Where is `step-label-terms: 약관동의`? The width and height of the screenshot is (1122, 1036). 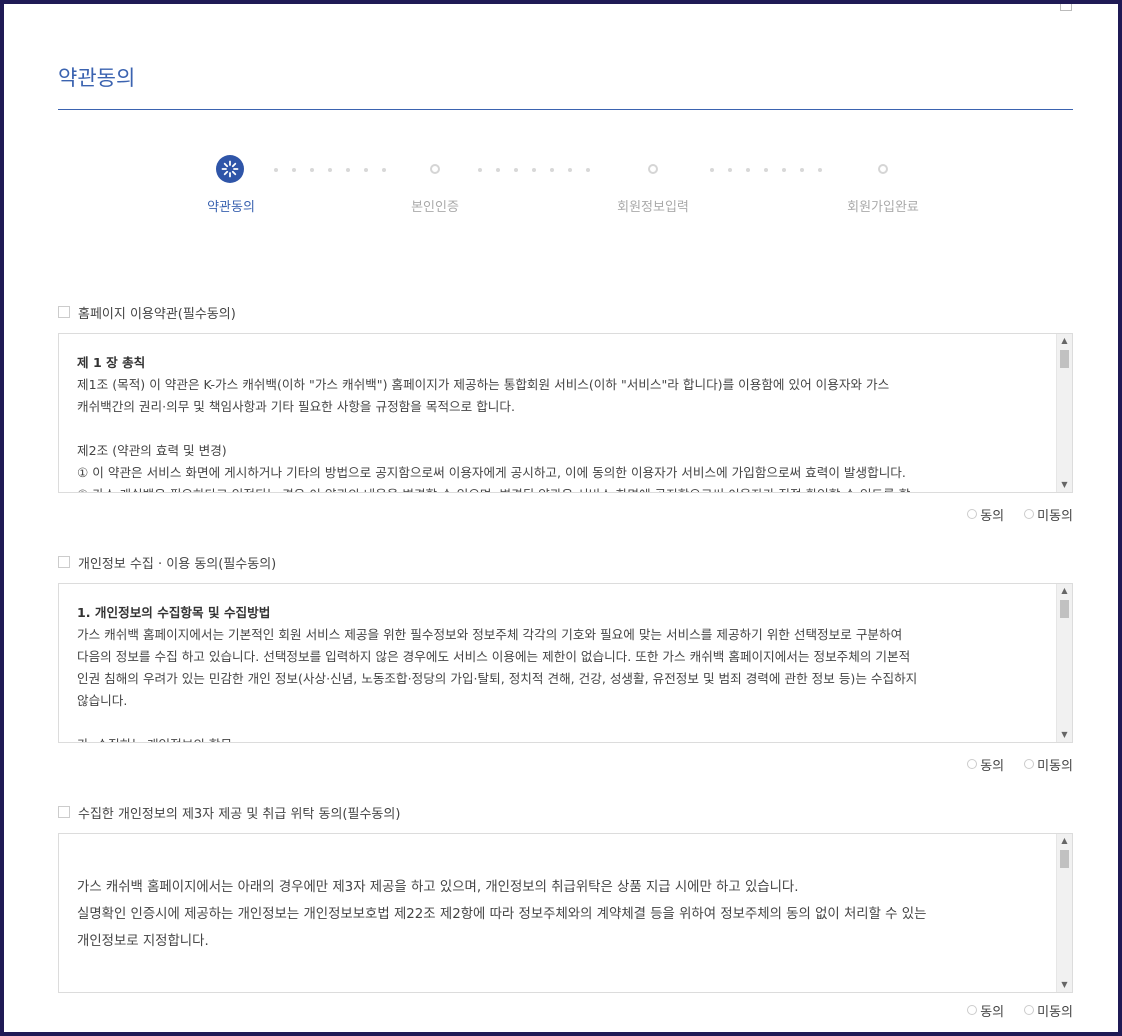
step-label-terms: 약관동의 is located at coordinates (231, 207).